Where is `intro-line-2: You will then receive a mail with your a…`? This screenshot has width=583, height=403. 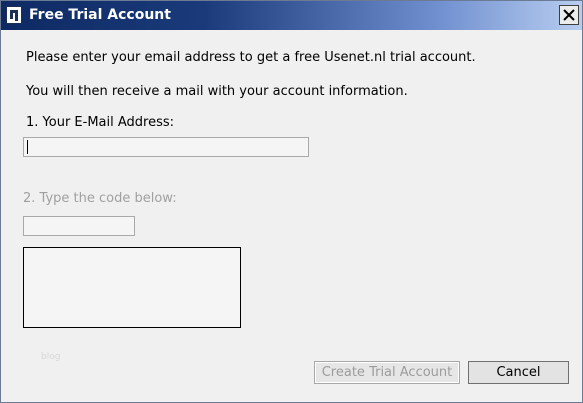
intro-line-2: You will then receive a mail with your a… is located at coordinates (217, 91).